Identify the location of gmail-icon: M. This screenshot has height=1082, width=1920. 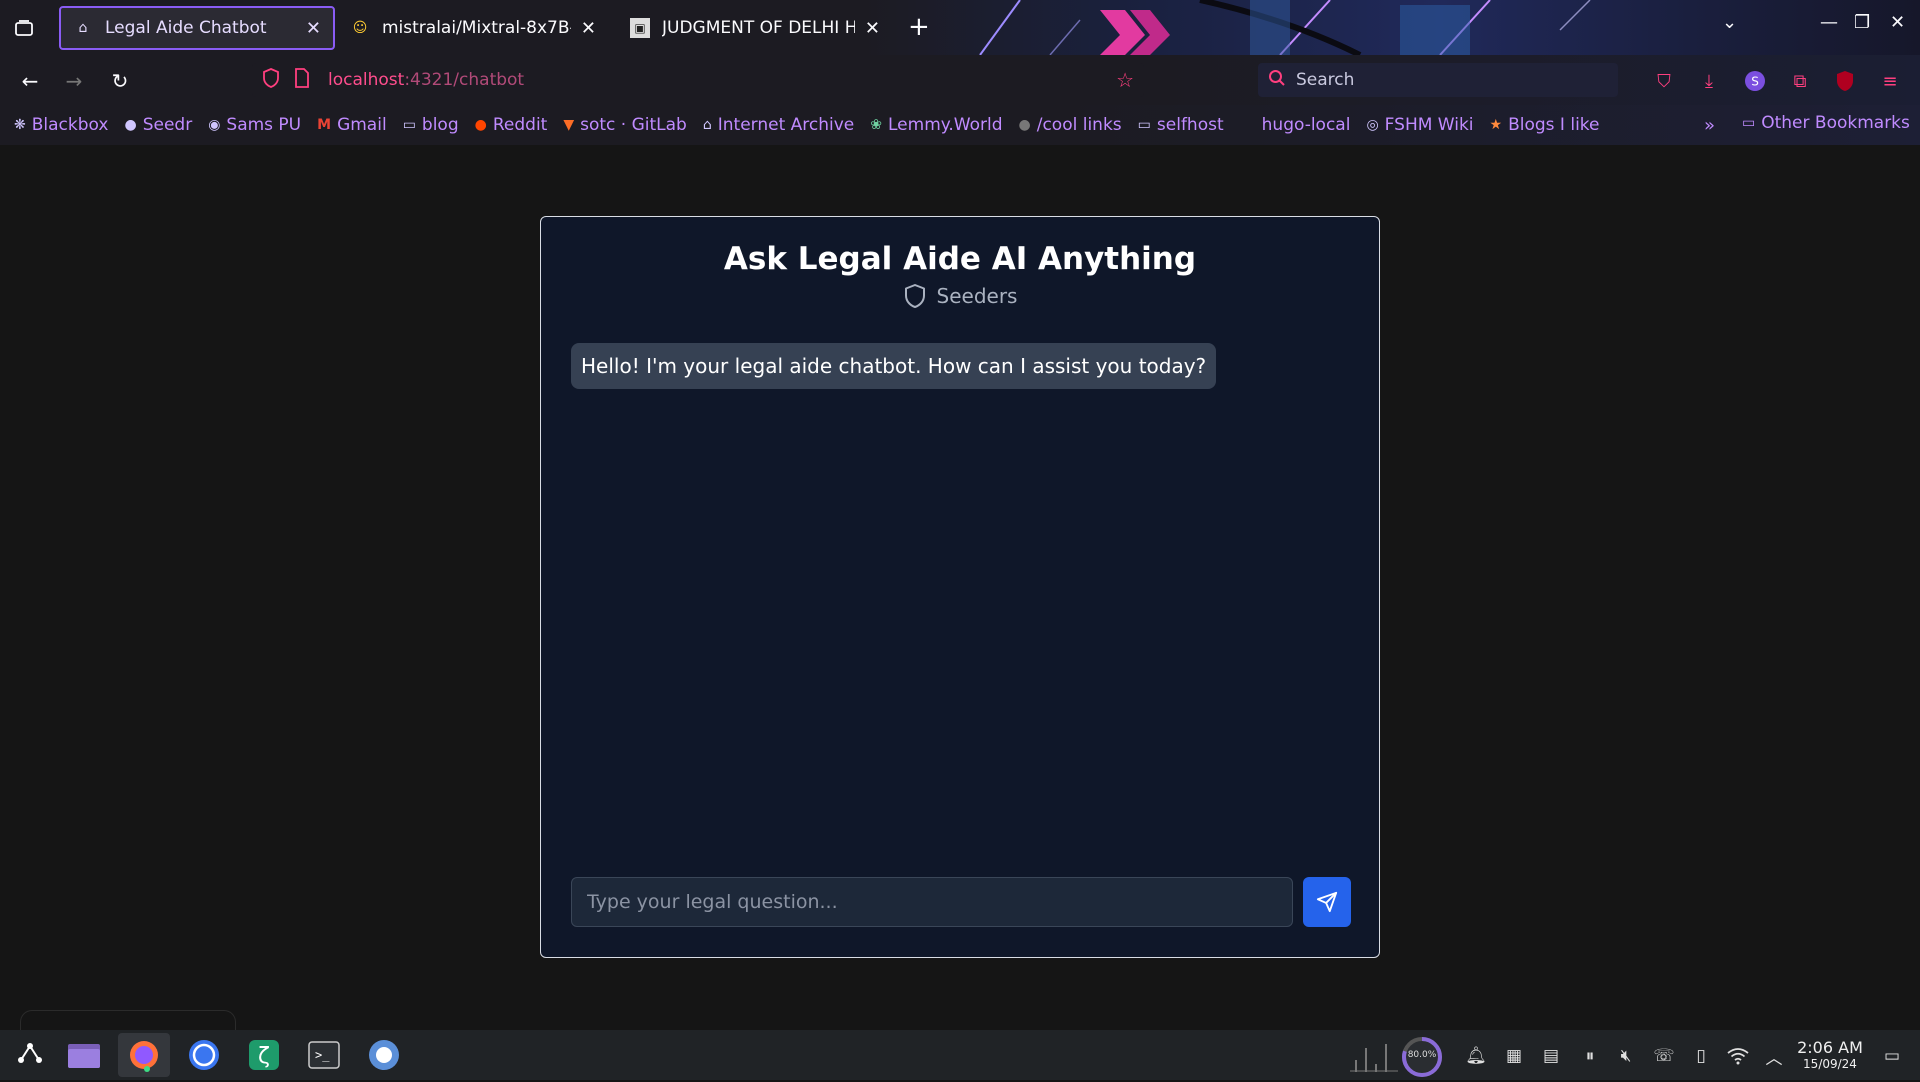
(324, 125).